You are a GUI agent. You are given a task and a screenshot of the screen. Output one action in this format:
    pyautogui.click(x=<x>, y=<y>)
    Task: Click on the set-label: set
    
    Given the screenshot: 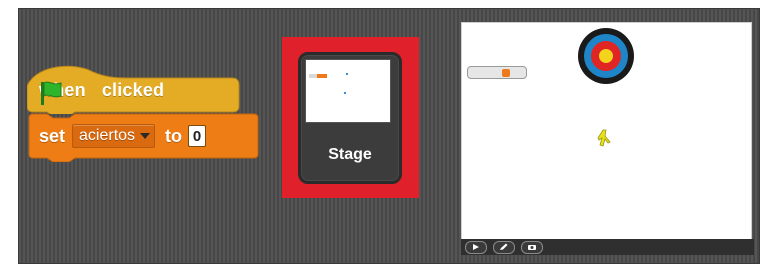 What is the action you would take?
    pyautogui.click(x=52, y=135)
    